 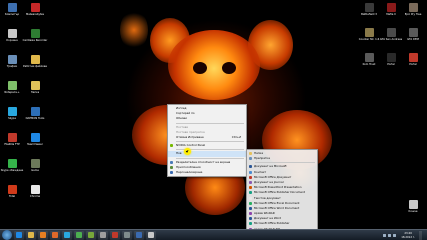 I want to click on desktop-icon: Malwarebytes, so click(x=35, y=12).